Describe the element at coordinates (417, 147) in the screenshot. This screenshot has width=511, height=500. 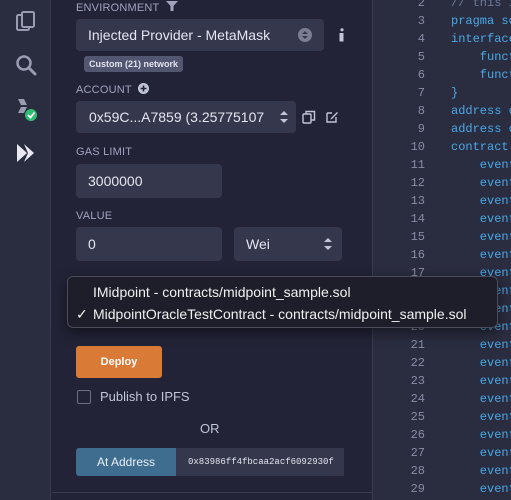
I see `line-number: 10` at that location.